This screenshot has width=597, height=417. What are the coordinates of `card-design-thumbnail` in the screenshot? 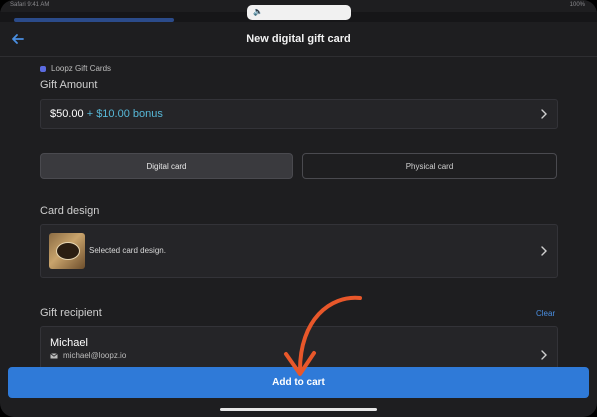 It's located at (67, 251).